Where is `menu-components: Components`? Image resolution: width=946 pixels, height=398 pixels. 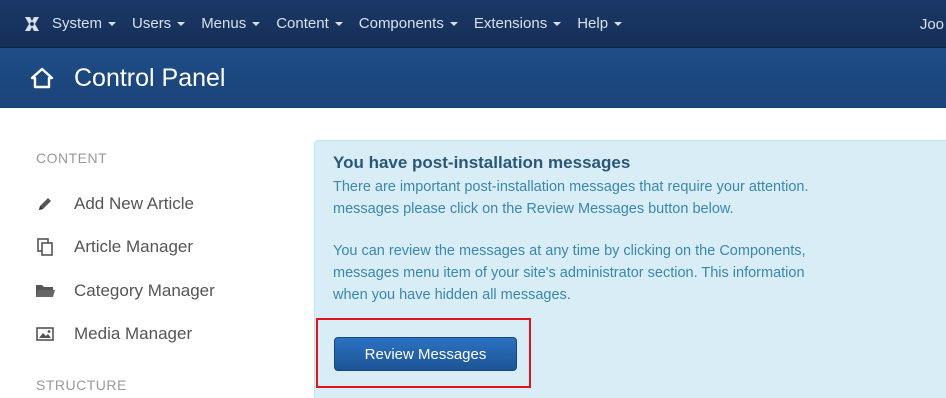
menu-components: Components is located at coordinates (408, 23).